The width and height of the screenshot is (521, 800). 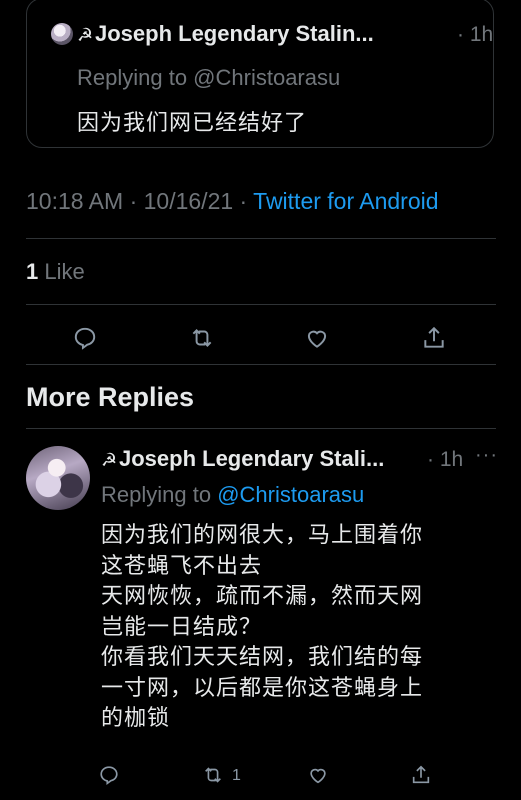 What do you see at coordinates (136, 717) in the screenshot?
I see `reply-line: 的枷锁` at bounding box center [136, 717].